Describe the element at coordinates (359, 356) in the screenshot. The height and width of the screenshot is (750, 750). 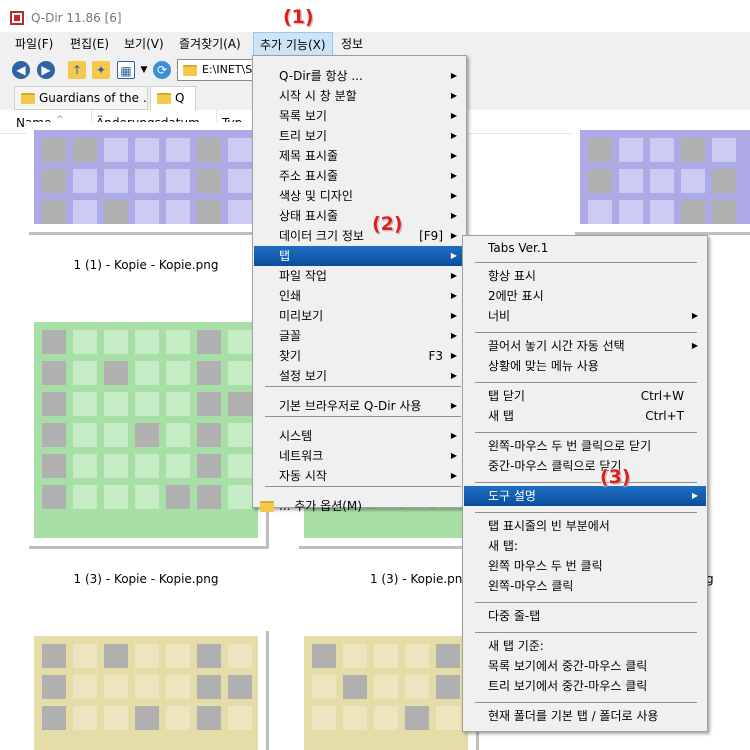
I see `menu-item-find: 찾기 F3 ▶` at that location.